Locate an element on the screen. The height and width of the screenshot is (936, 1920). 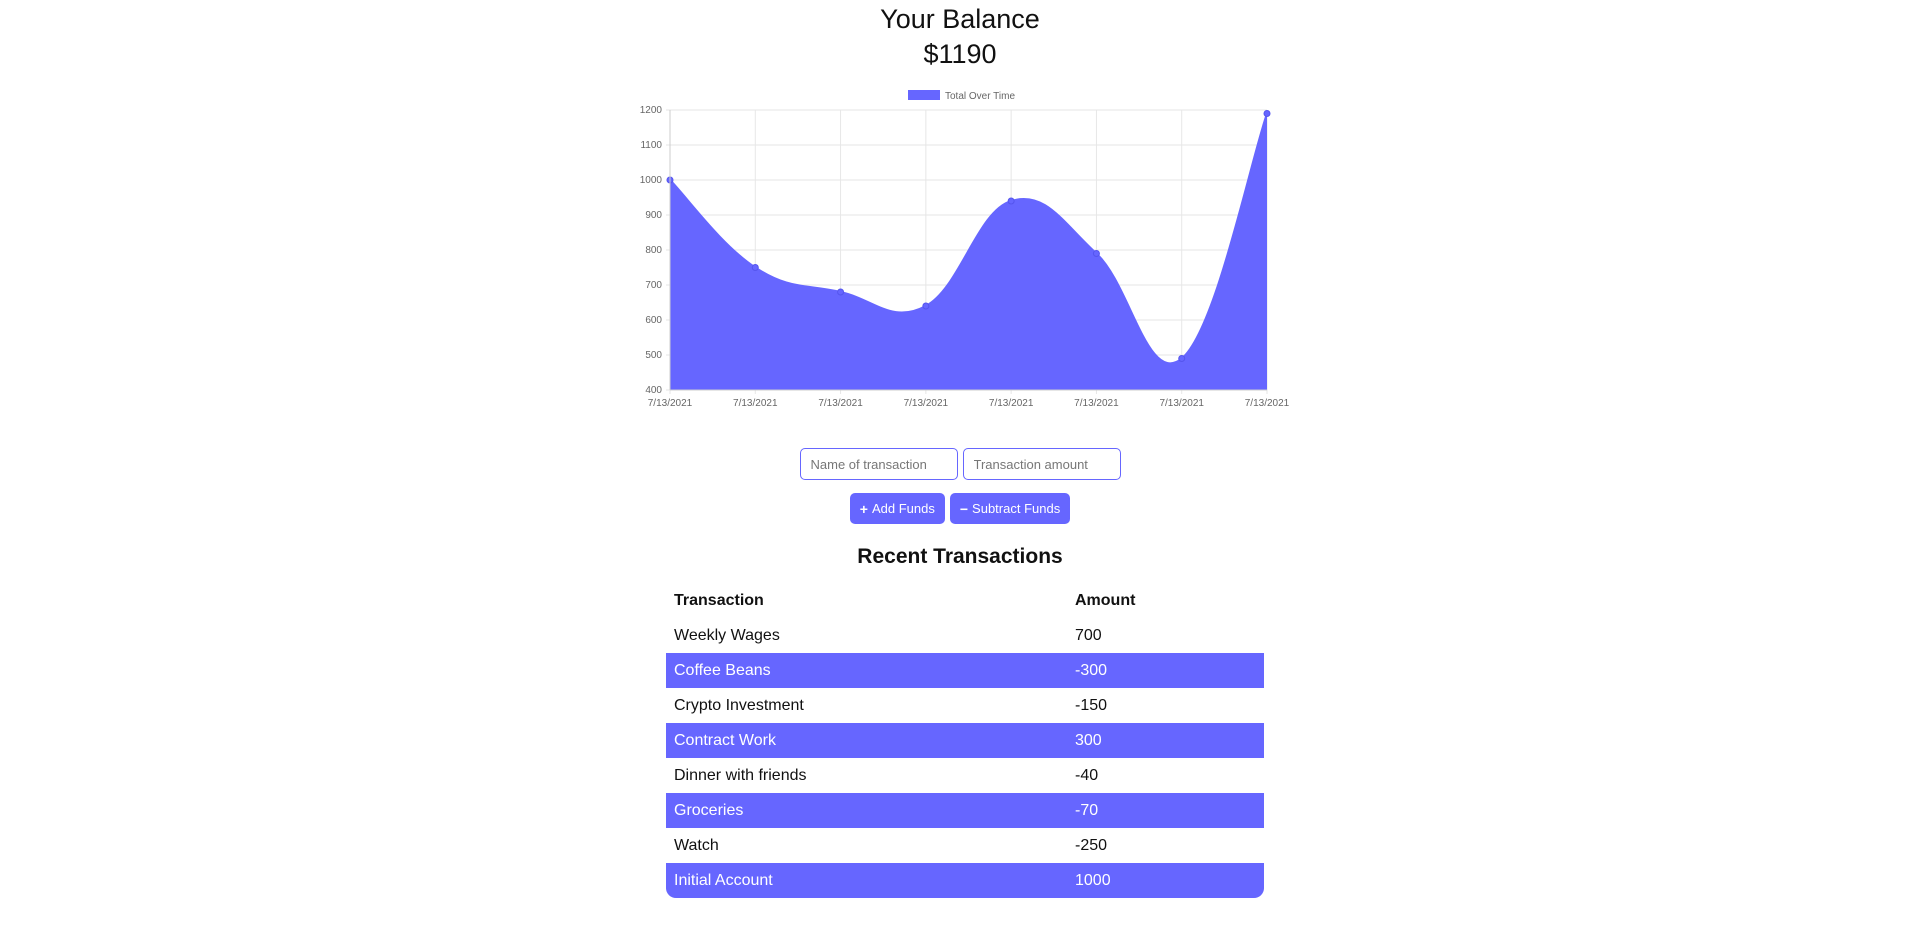
add-funds-label: Add Funds is located at coordinates (903, 508).